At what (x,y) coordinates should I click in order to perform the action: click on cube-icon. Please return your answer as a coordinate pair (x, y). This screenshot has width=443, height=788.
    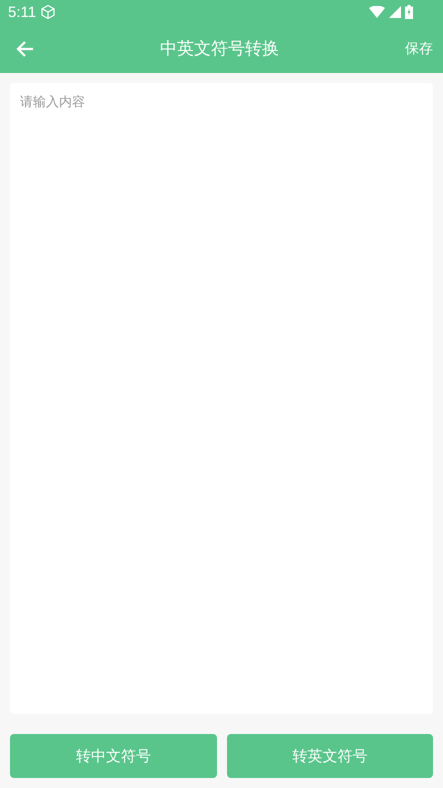
    Looking at the image, I should click on (48, 12).